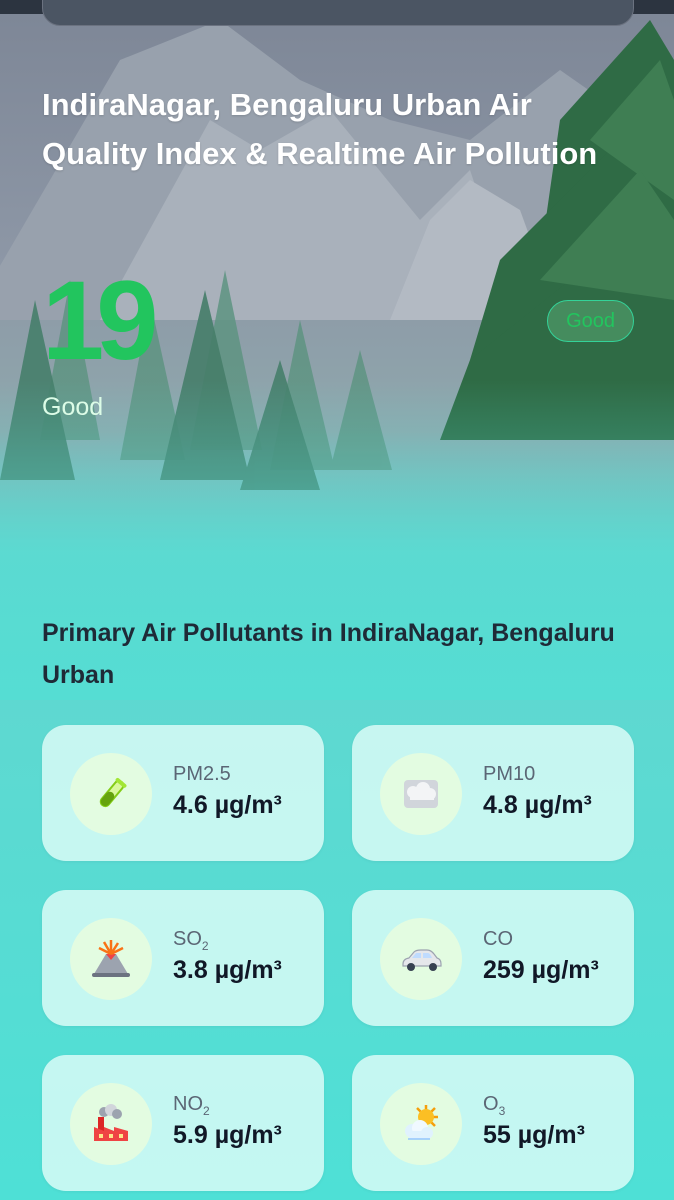  What do you see at coordinates (111, 959) in the screenshot?
I see `volcano-icon` at bounding box center [111, 959].